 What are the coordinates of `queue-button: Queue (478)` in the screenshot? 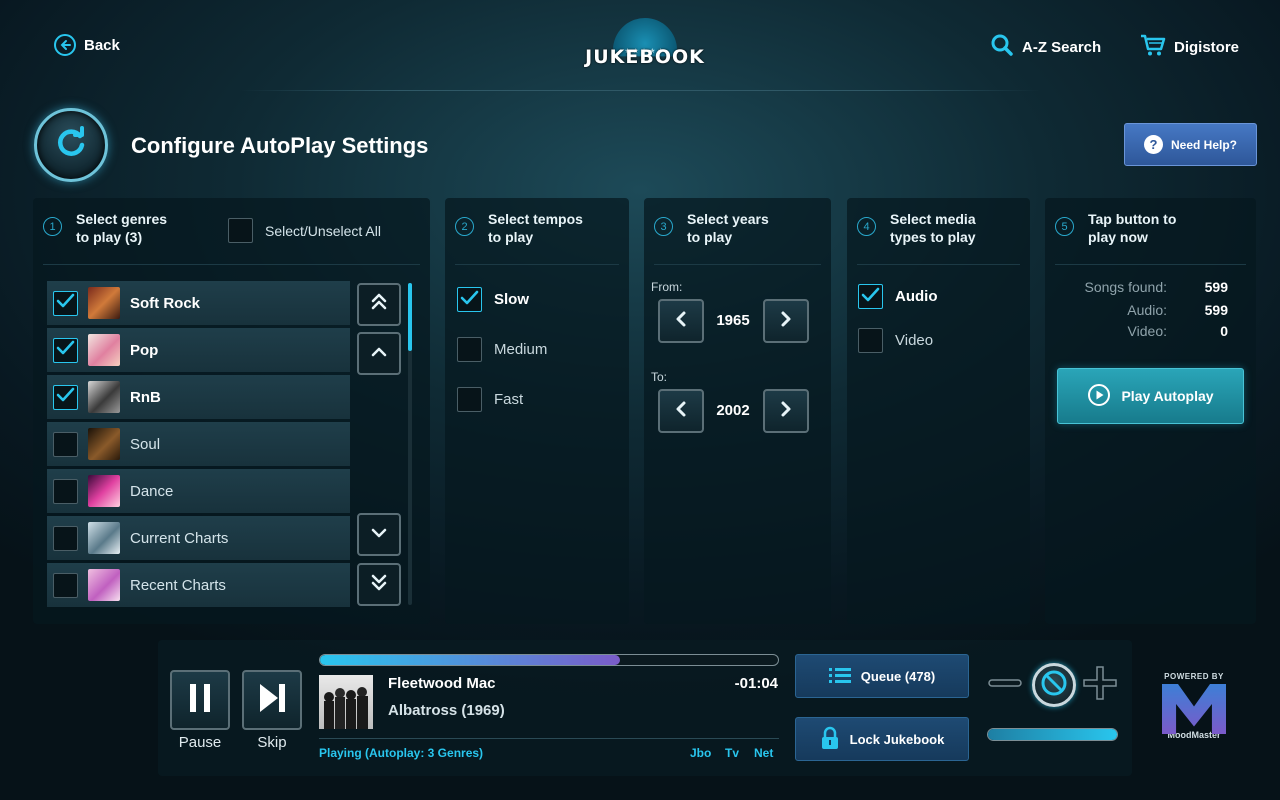 It's located at (882, 676).